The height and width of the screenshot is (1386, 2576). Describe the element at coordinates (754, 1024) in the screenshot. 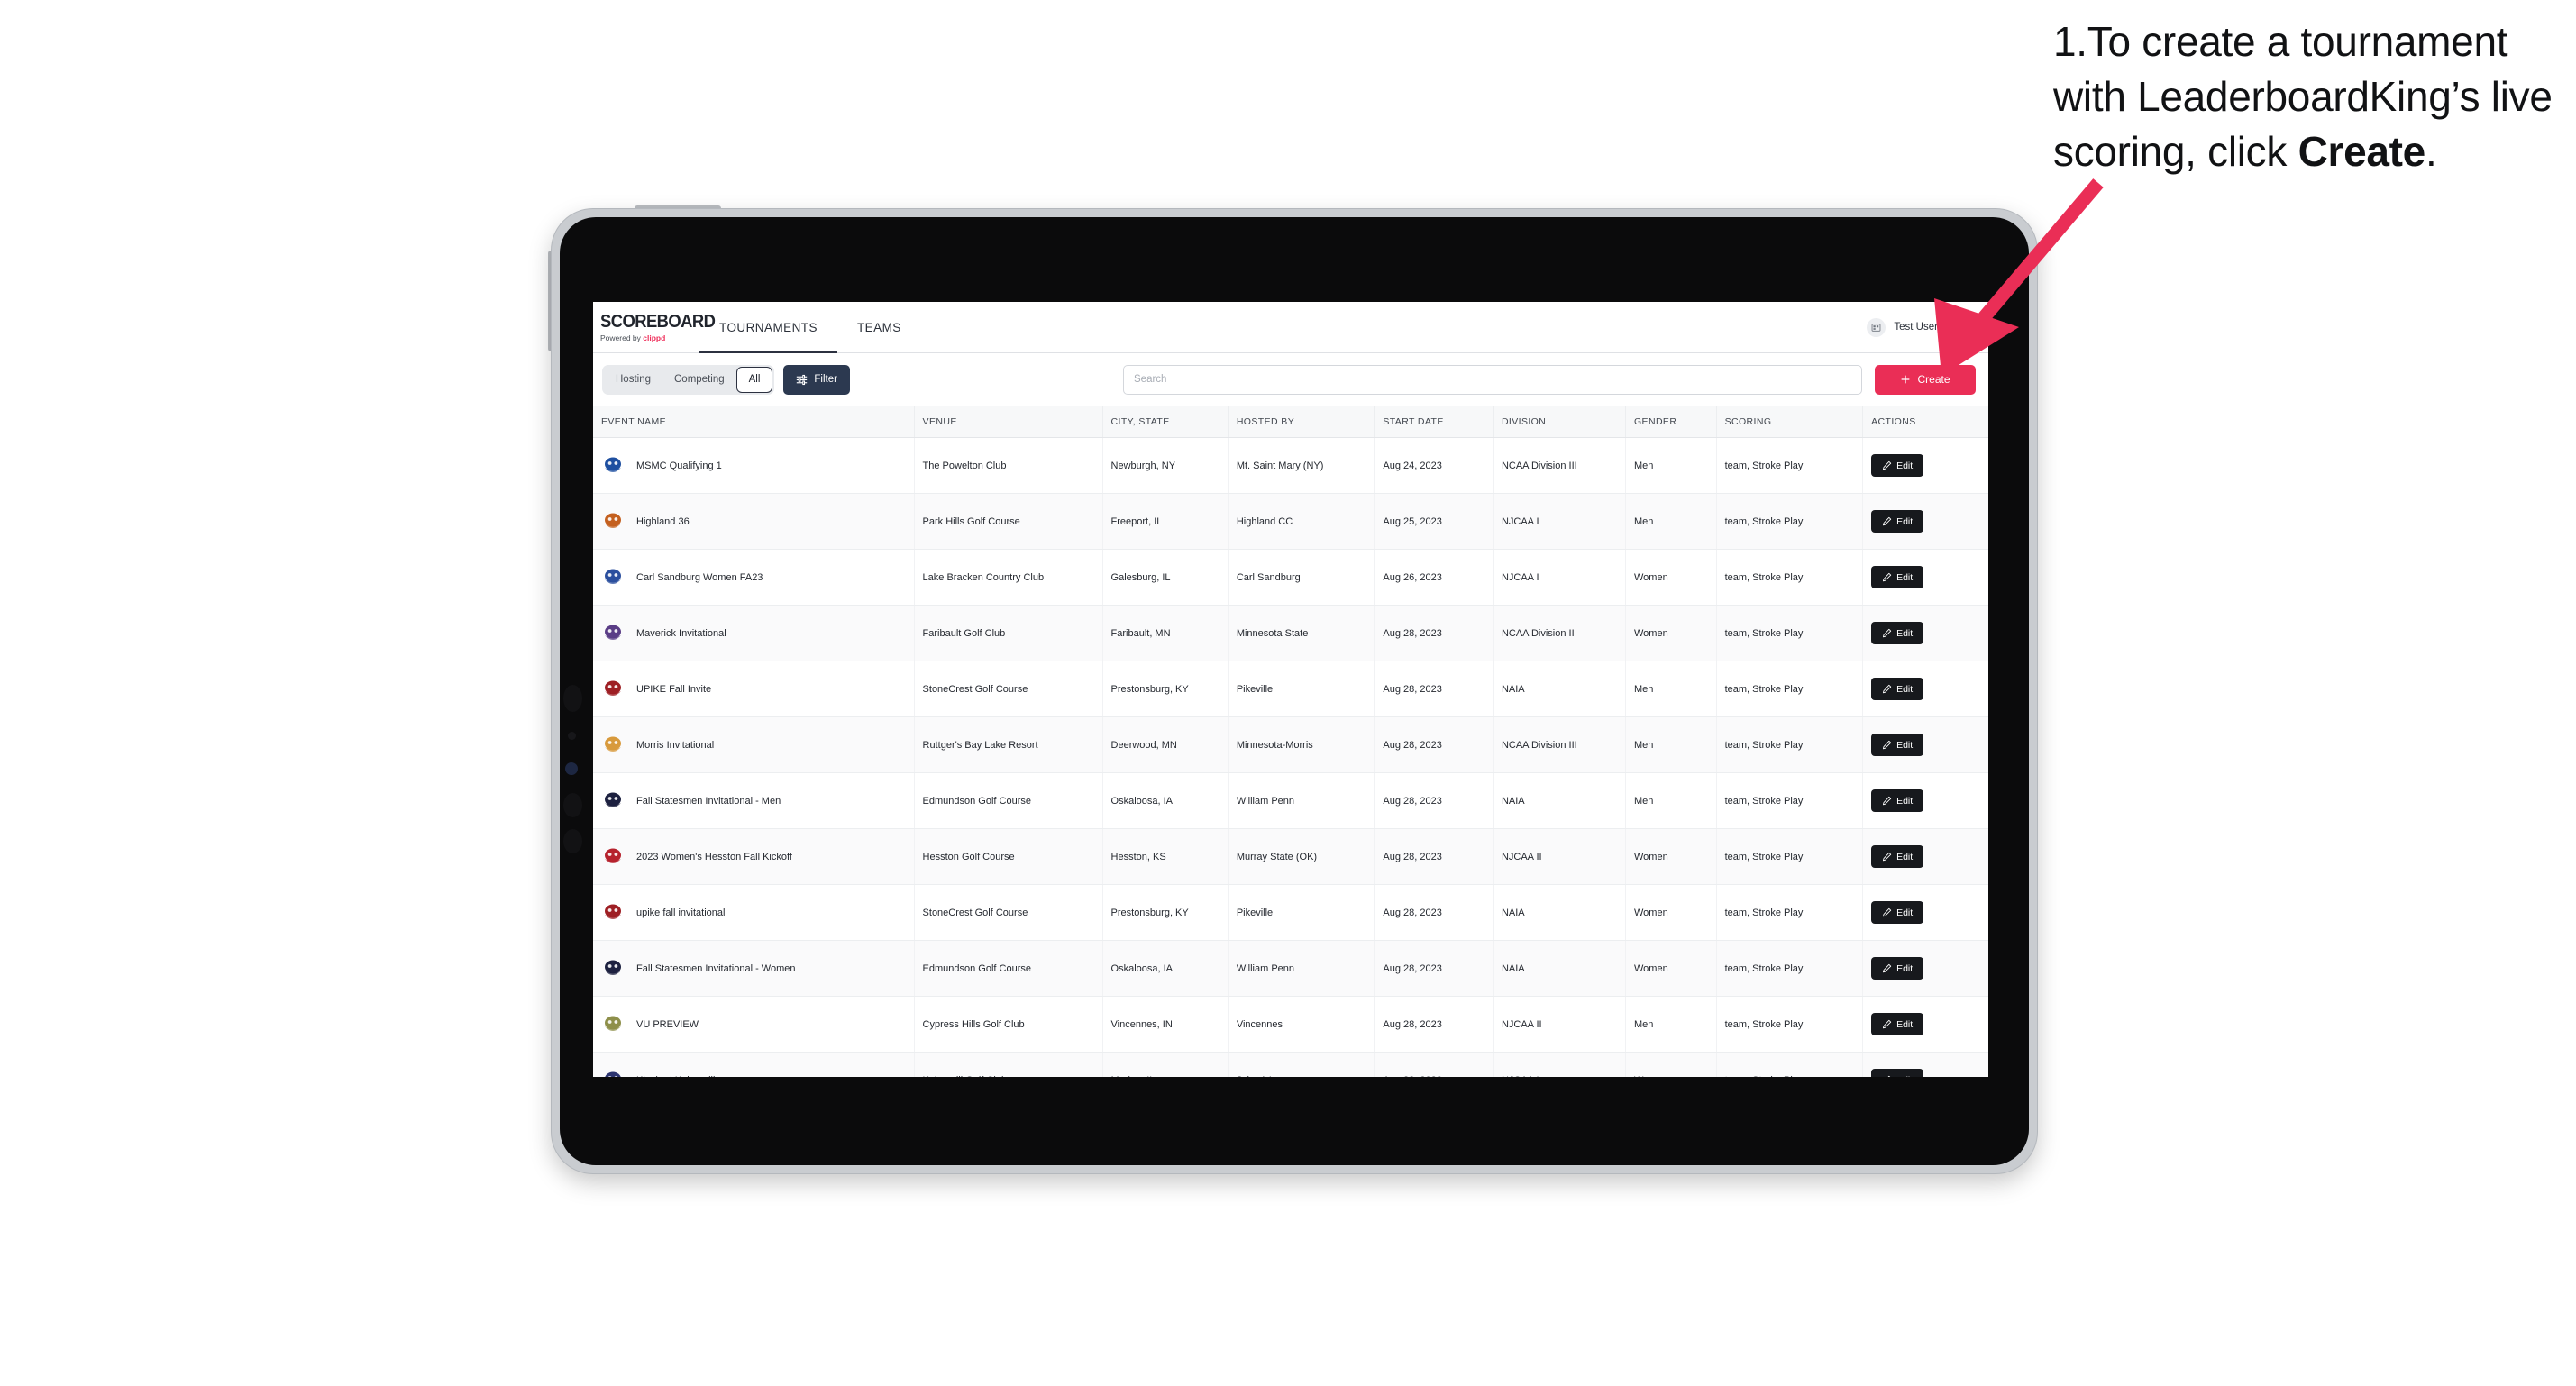

I see `cell-event-name: VU PREVIEW` at that location.